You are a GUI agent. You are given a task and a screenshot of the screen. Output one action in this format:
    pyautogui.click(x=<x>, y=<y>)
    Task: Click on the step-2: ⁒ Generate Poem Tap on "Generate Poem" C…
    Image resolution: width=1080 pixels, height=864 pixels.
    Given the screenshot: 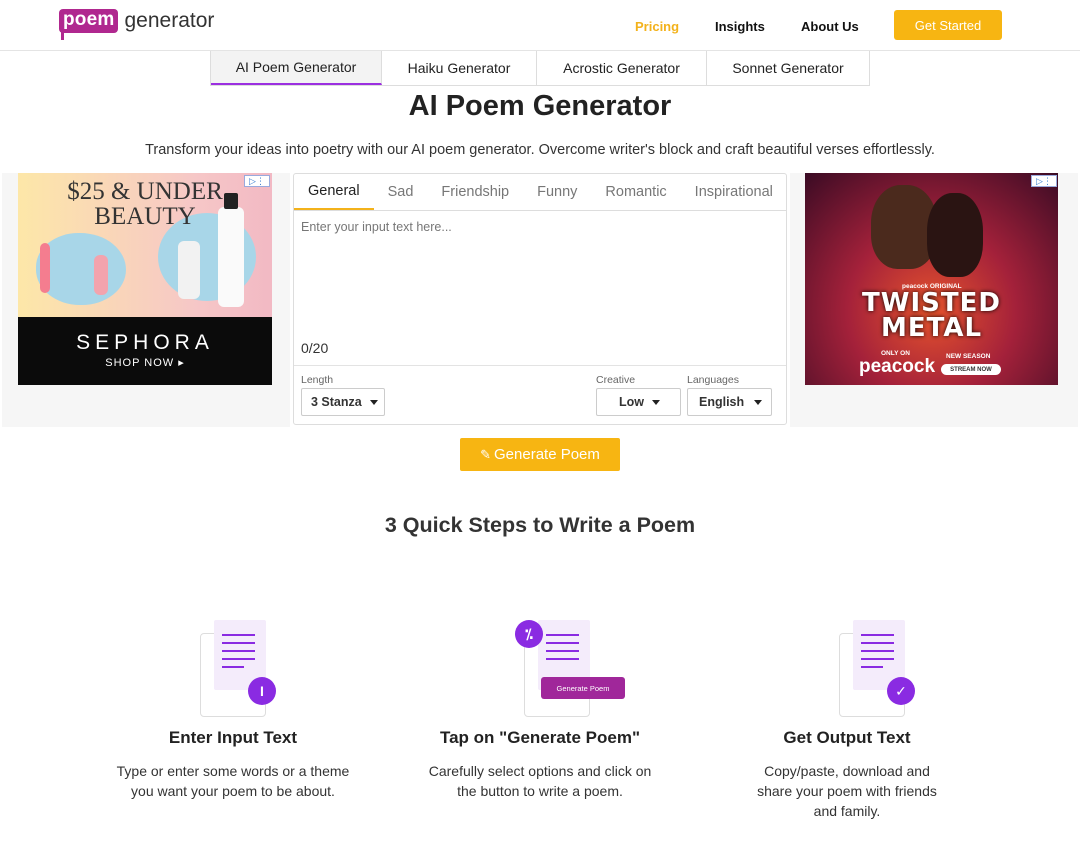 What is the action you would take?
    pyautogui.click(x=540, y=710)
    